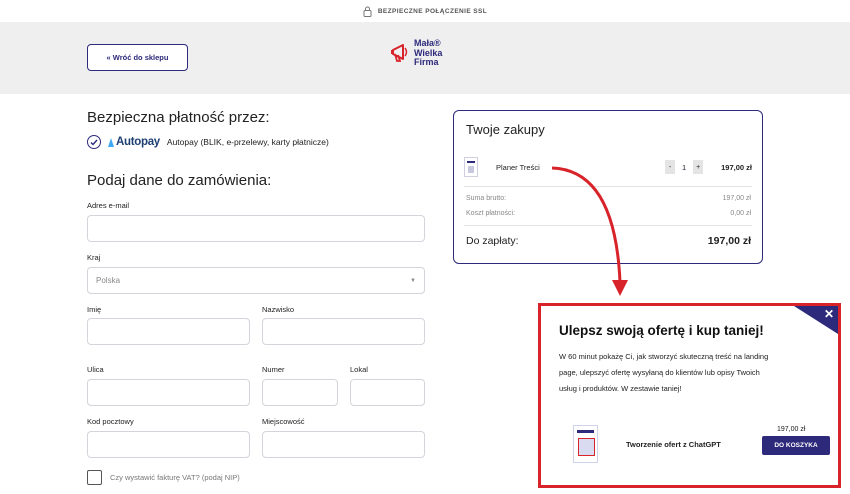 The width and height of the screenshot is (850, 494). Describe the element at coordinates (729, 241) in the screenshot. I see `total-value: 197,00 zł` at that location.